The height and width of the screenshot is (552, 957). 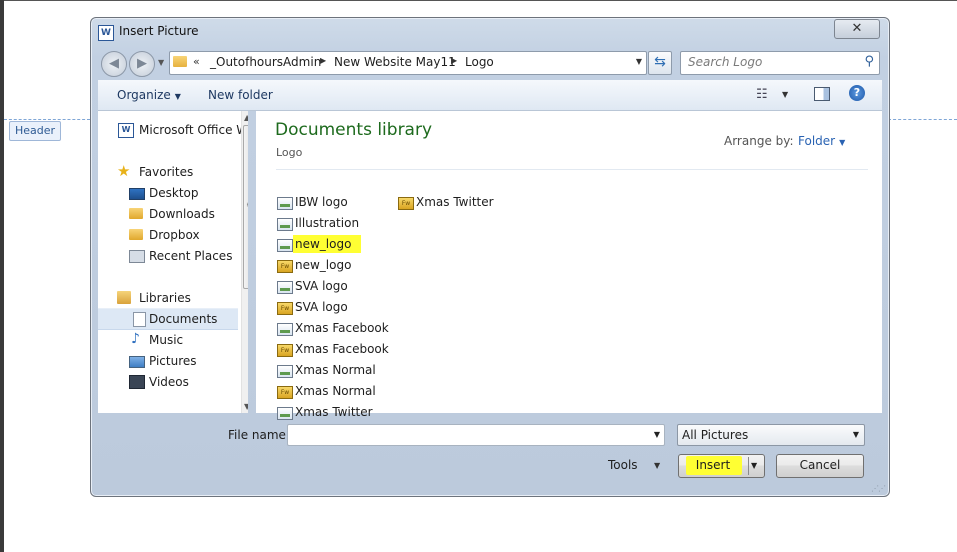 I want to click on search-icon: ⚲, so click(x=869, y=61).